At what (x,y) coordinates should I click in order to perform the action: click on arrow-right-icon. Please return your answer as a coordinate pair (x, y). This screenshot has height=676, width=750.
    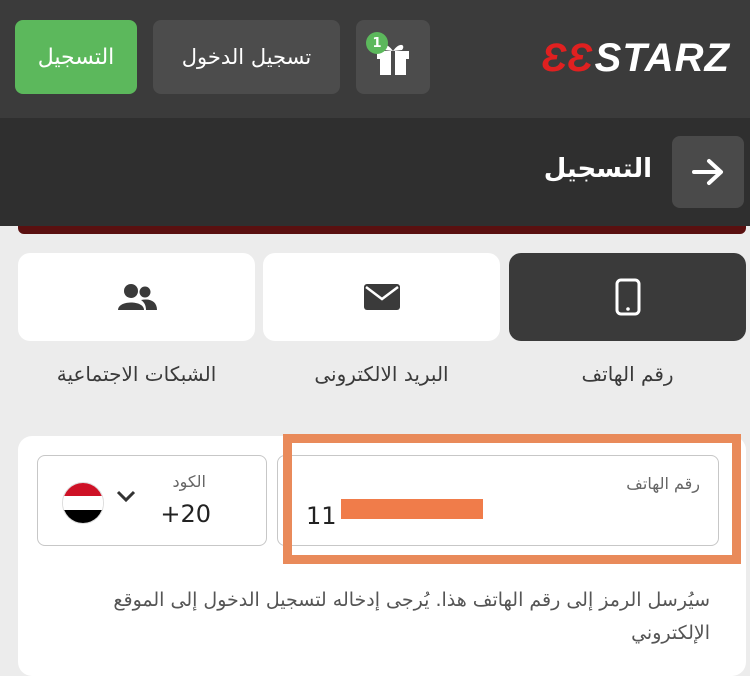
    Looking at the image, I should click on (707, 172).